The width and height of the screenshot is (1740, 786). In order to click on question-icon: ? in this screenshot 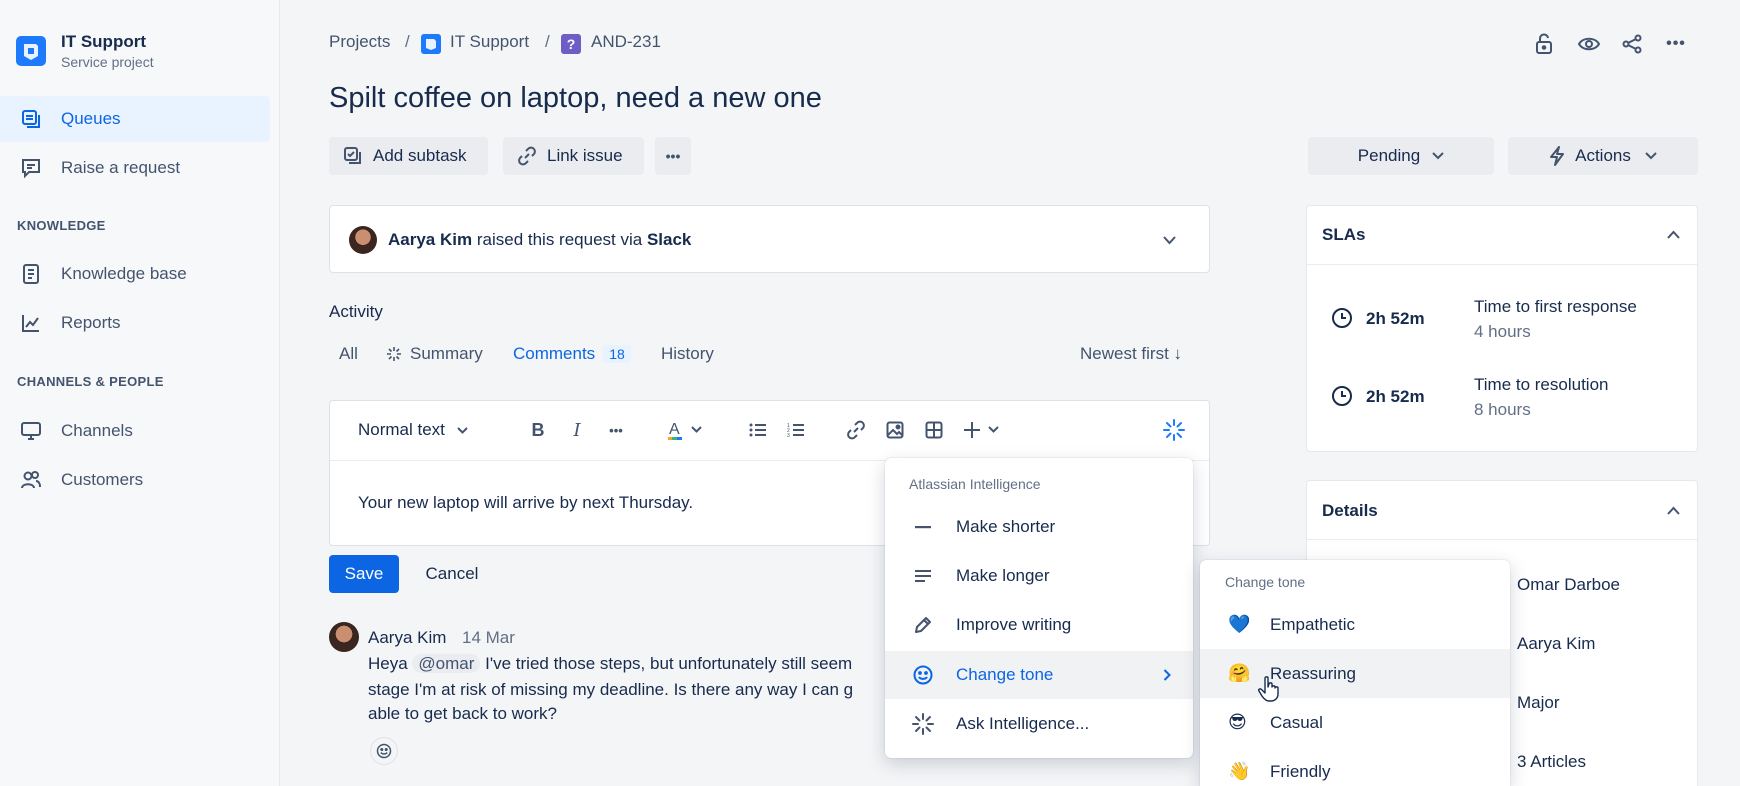, I will do `click(571, 44)`.